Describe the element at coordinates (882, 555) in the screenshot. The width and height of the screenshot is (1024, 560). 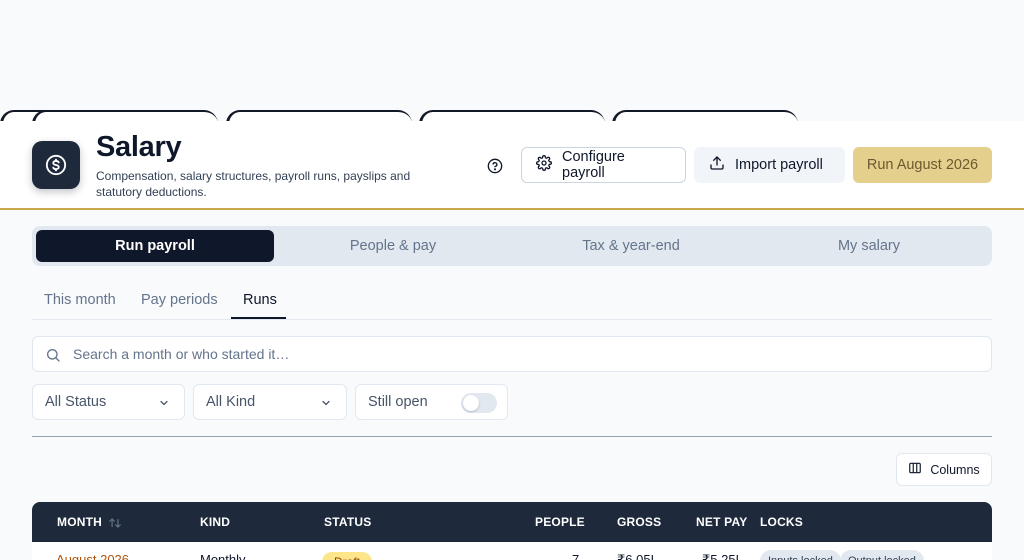
I see `lock-chip: Output locked` at that location.